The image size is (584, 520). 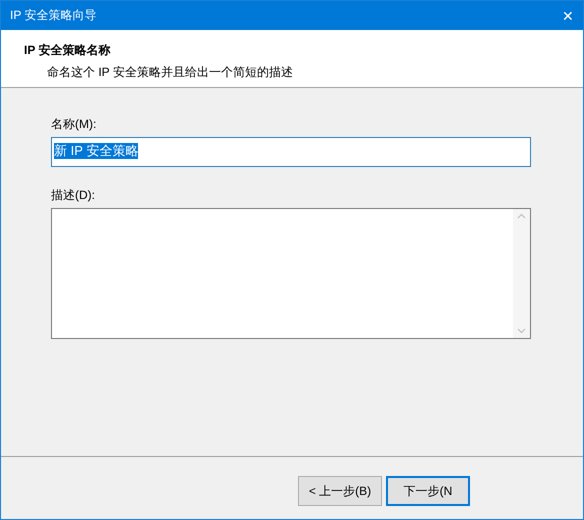 What do you see at coordinates (428, 491) in the screenshot?
I see `next-button: 下一步(N` at bounding box center [428, 491].